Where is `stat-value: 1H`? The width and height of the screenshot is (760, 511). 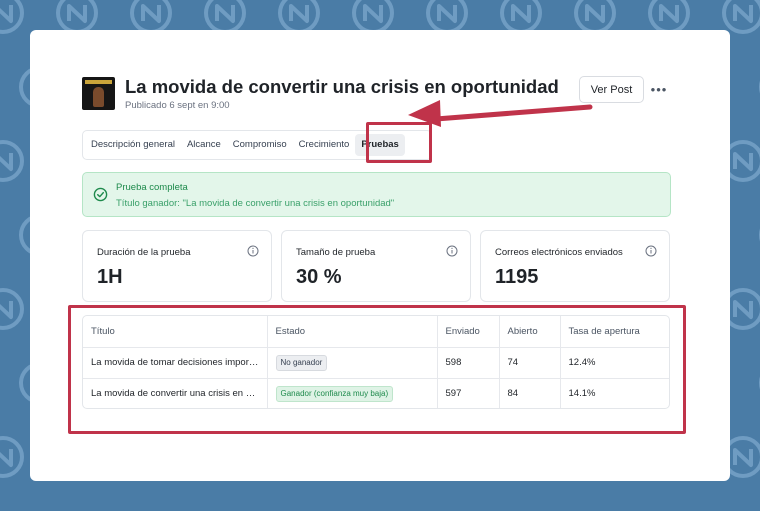 stat-value: 1H is located at coordinates (110, 277).